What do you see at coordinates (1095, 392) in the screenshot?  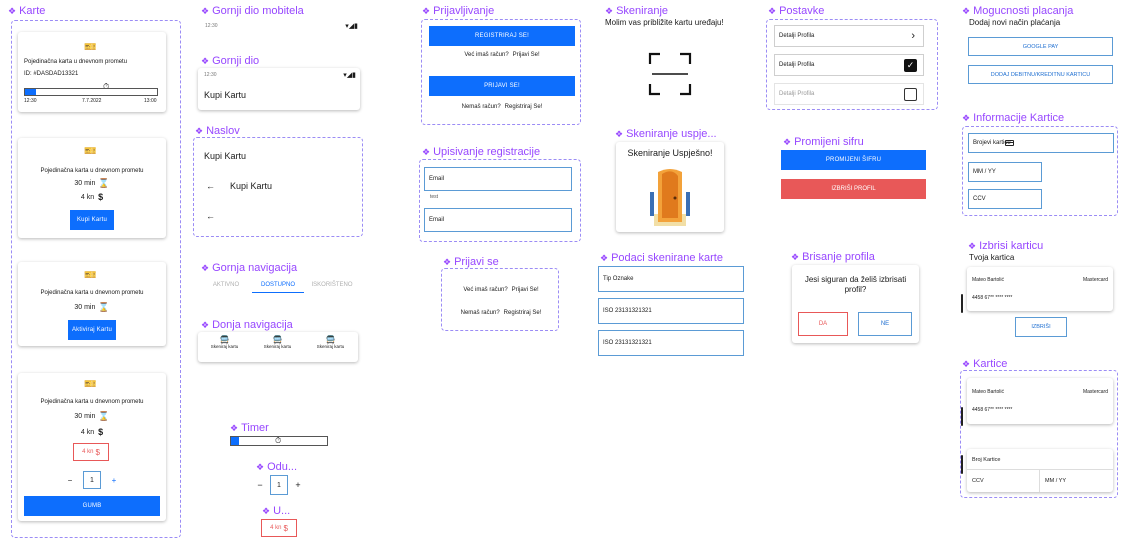 I see `card-brand: Mastercard` at bounding box center [1095, 392].